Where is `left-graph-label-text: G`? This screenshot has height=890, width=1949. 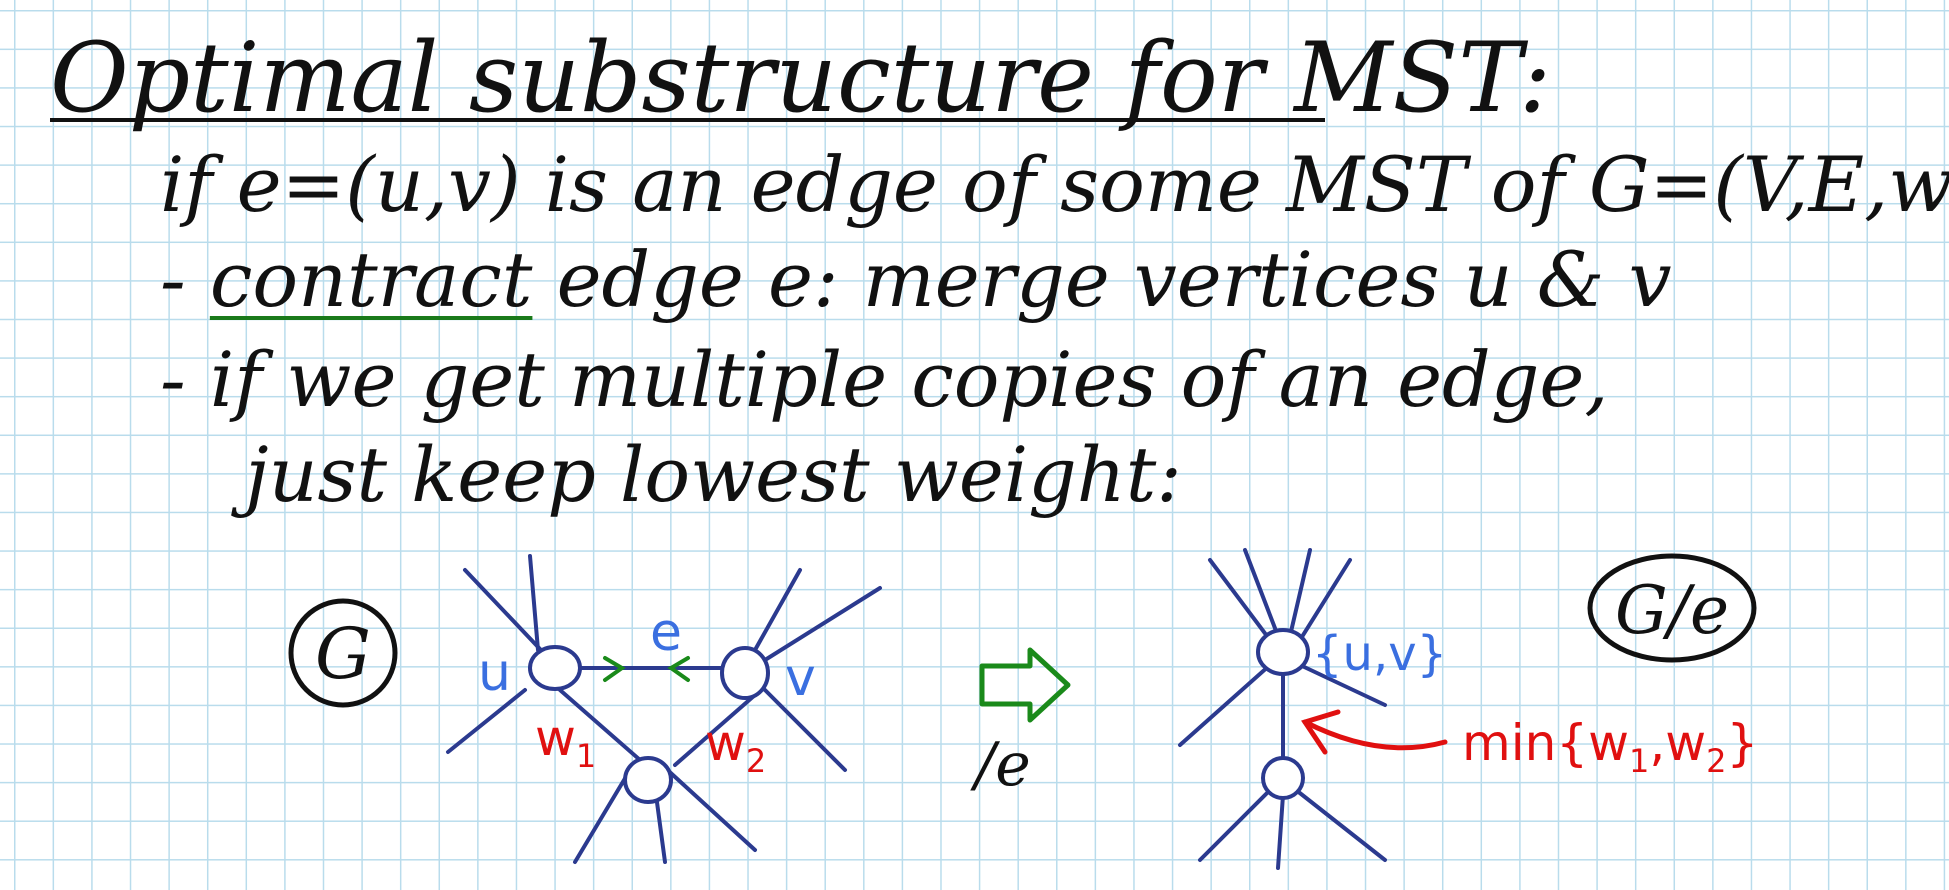
left-graph-label-text: G is located at coordinates (343, 654).